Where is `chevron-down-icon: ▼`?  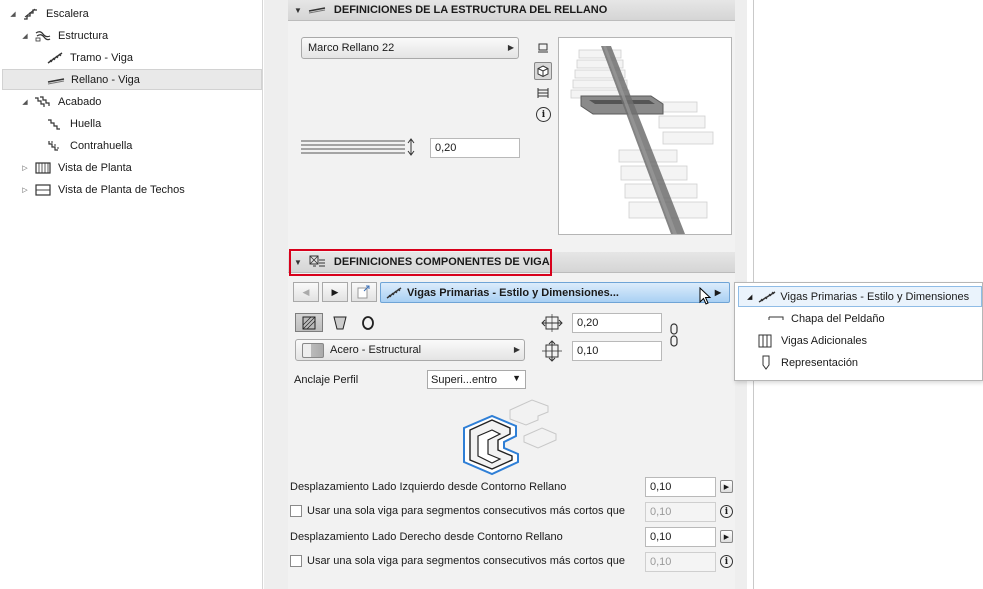
chevron-down-icon: ▼ is located at coordinates (516, 378).